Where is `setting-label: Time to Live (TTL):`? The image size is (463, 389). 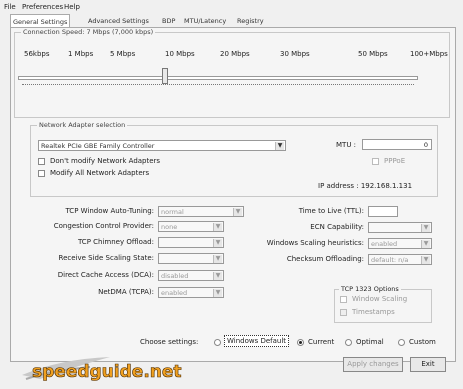 setting-label: Time to Live (TTL): is located at coordinates (331, 211).